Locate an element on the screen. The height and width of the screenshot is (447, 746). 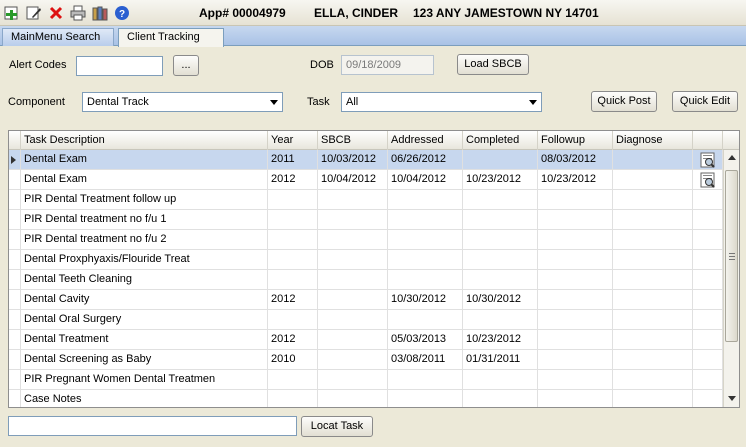
locate-task-input is located at coordinates (152, 426).